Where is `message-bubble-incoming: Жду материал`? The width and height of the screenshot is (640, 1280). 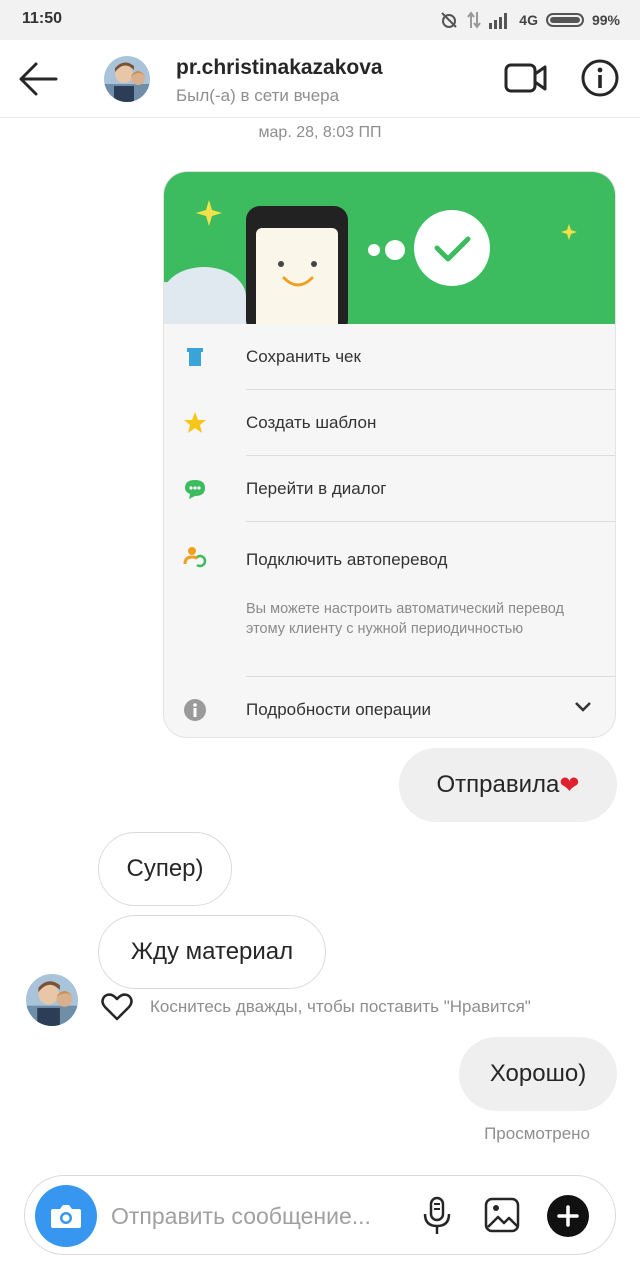
message-bubble-incoming: Жду материал is located at coordinates (212, 952).